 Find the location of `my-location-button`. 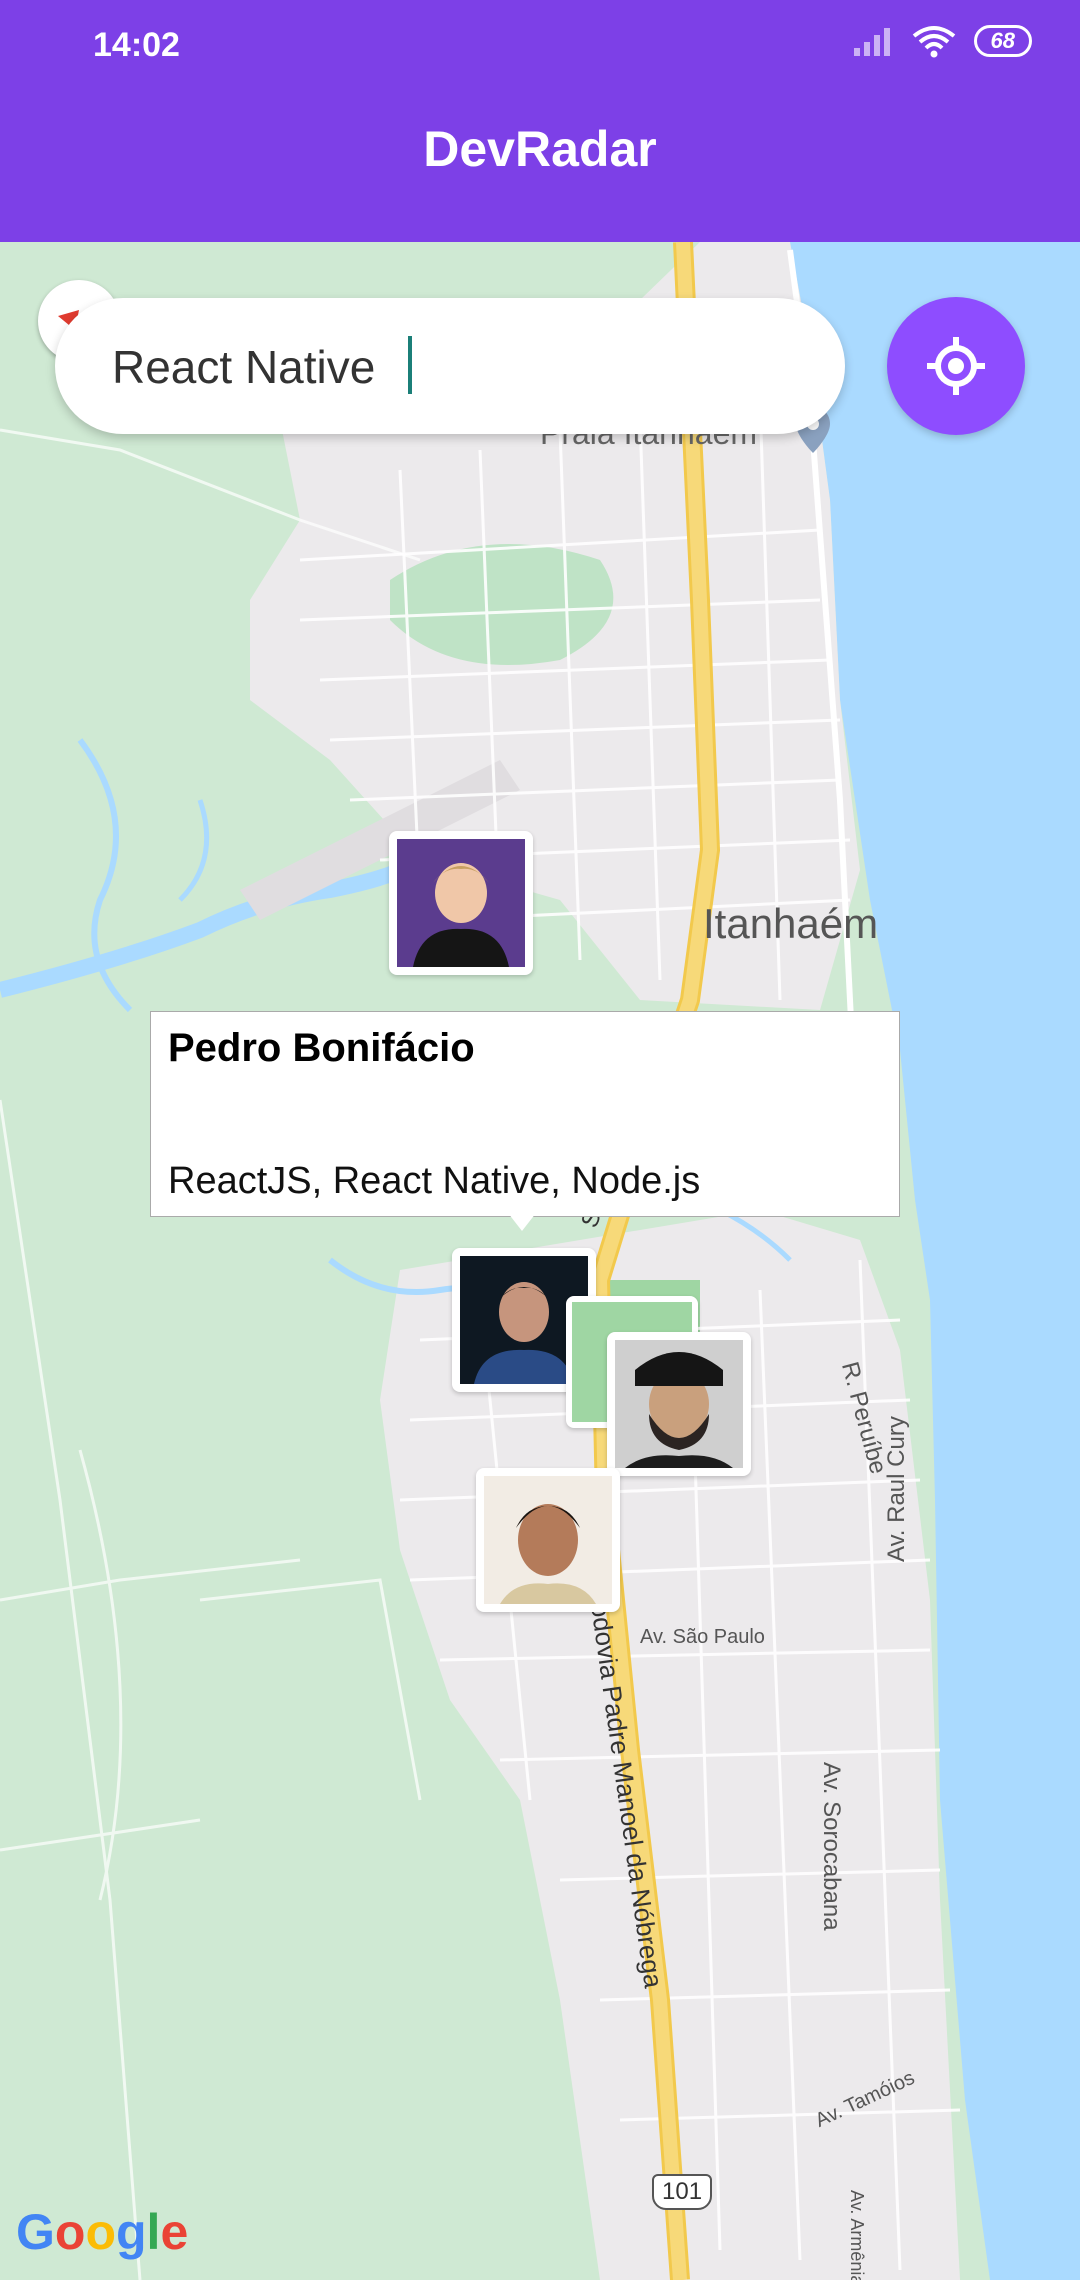

my-location-button is located at coordinates (956, 366).